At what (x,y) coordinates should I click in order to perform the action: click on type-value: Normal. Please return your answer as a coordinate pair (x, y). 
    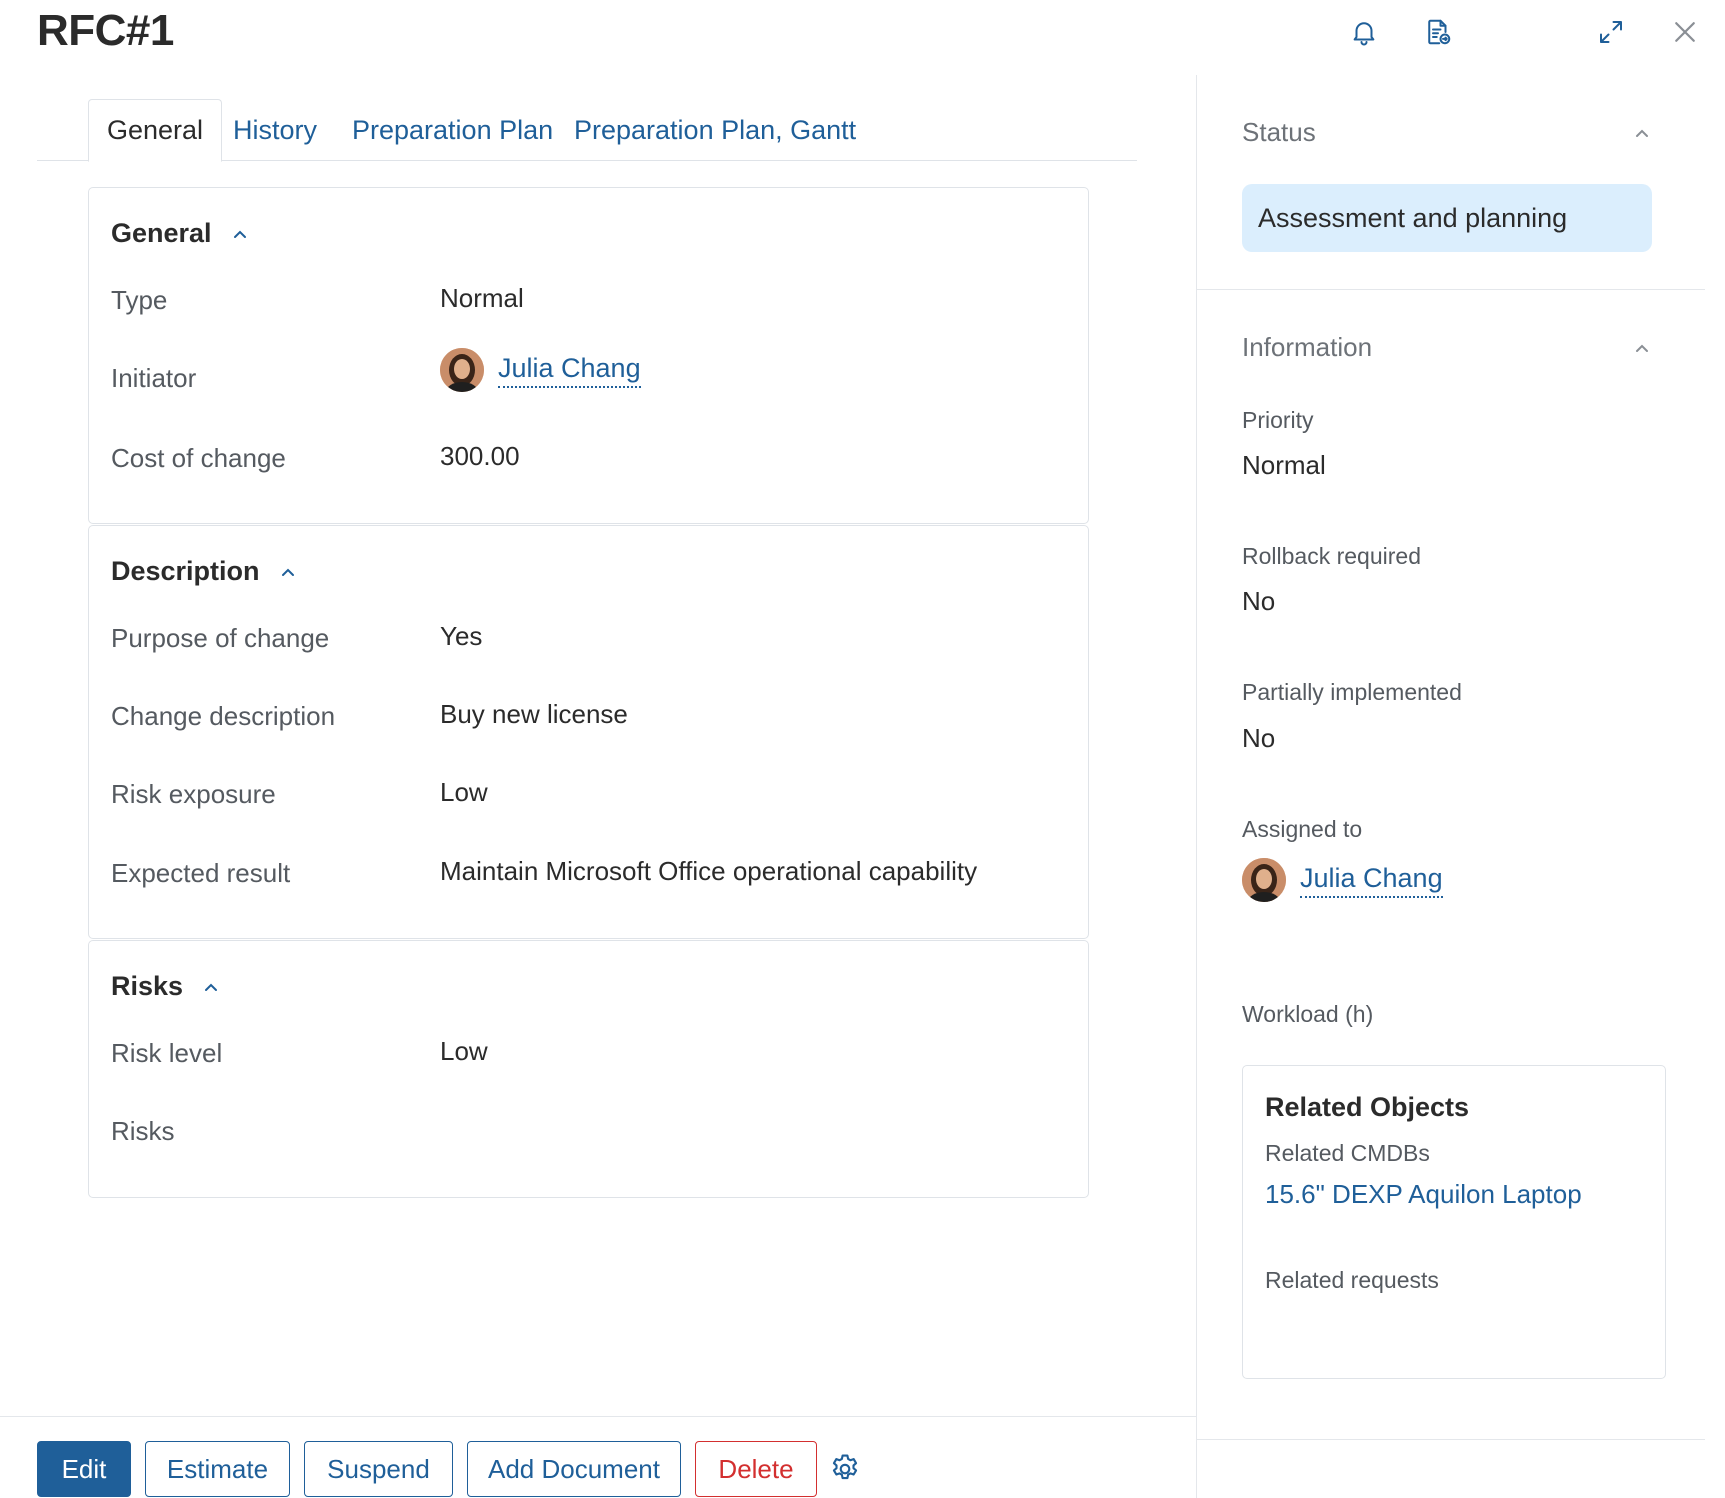
    Looking at the image, I should click on (482, 298).